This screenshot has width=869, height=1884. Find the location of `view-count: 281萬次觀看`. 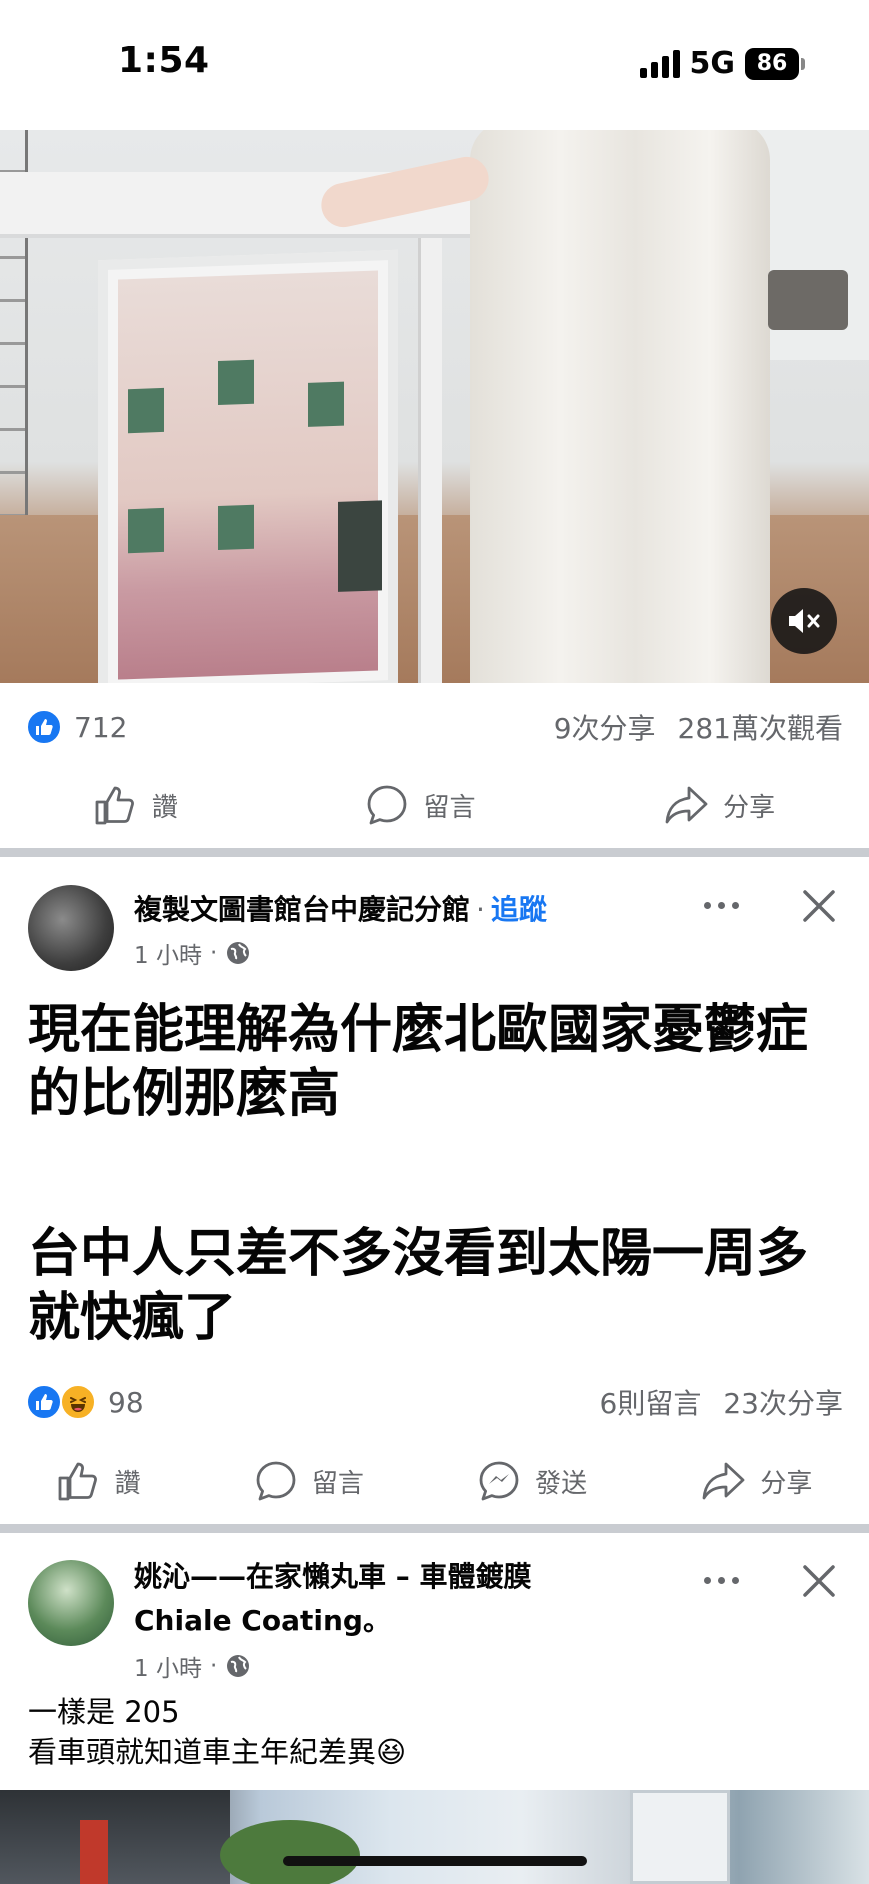

view-count: 281萬次觀看 is located at coordinates (760, 728).